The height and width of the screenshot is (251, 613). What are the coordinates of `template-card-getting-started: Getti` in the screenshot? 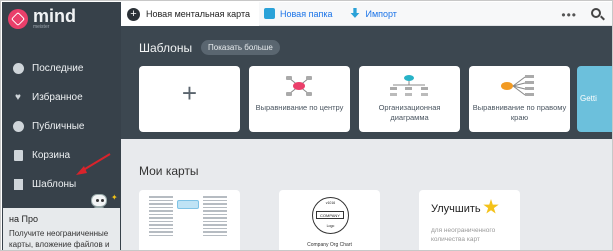 It's located at (594, 99).